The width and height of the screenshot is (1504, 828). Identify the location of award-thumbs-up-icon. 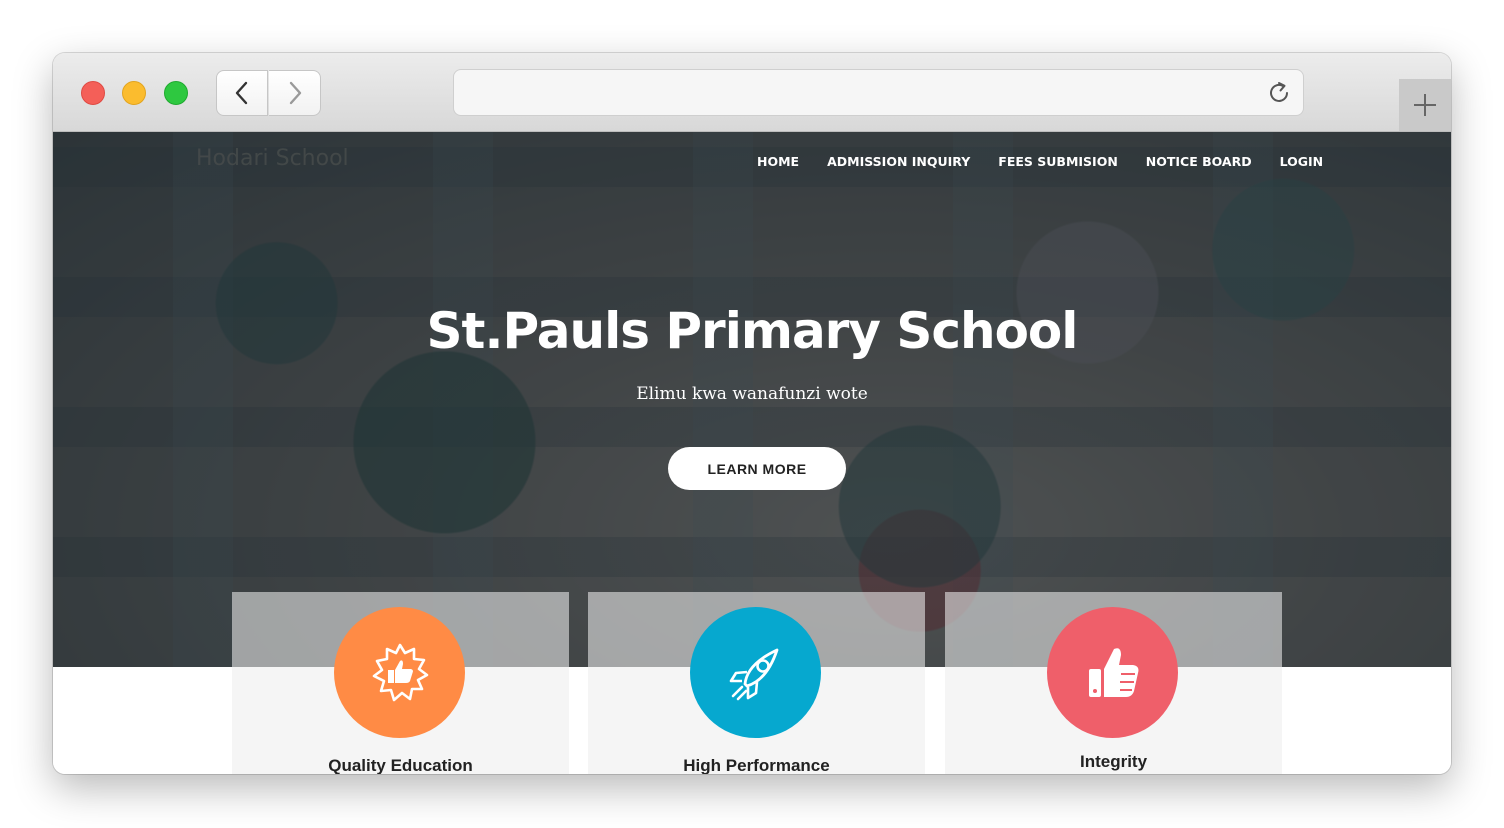
(400, 672).